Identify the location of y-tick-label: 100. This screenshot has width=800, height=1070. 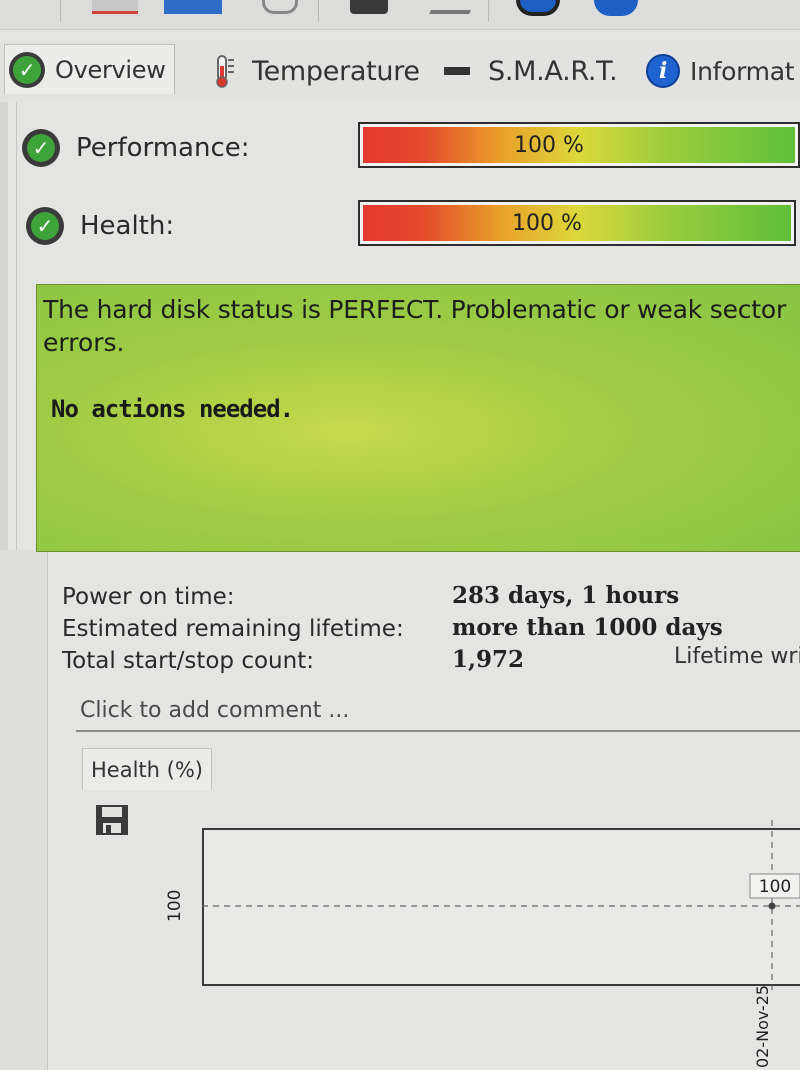
(175, 906).